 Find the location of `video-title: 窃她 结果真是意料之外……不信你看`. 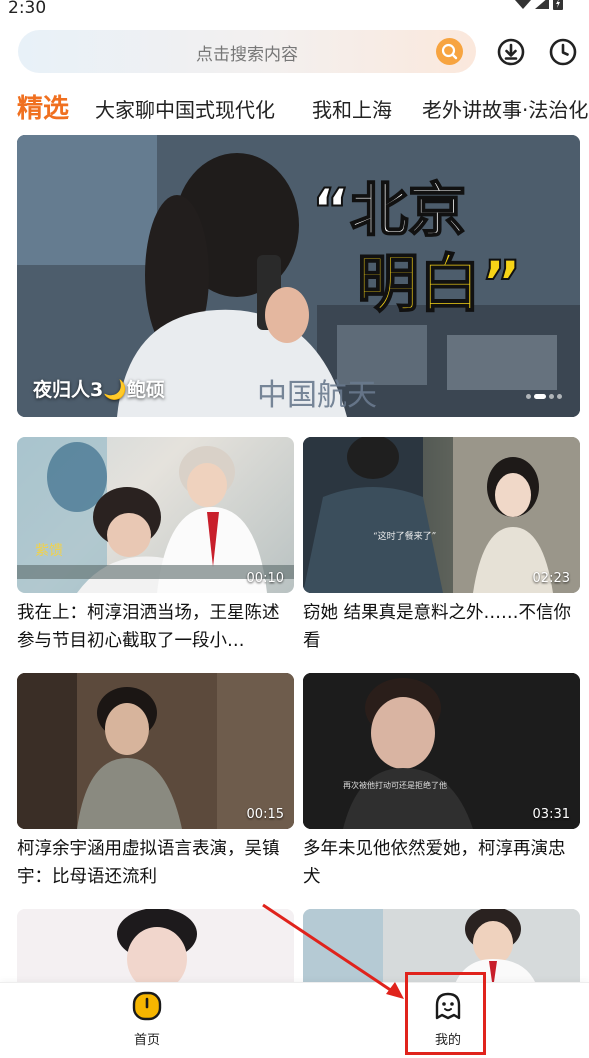

video-title: 窃她 结果真是意料之外……不信你看 is located at coordinates (437, 627).